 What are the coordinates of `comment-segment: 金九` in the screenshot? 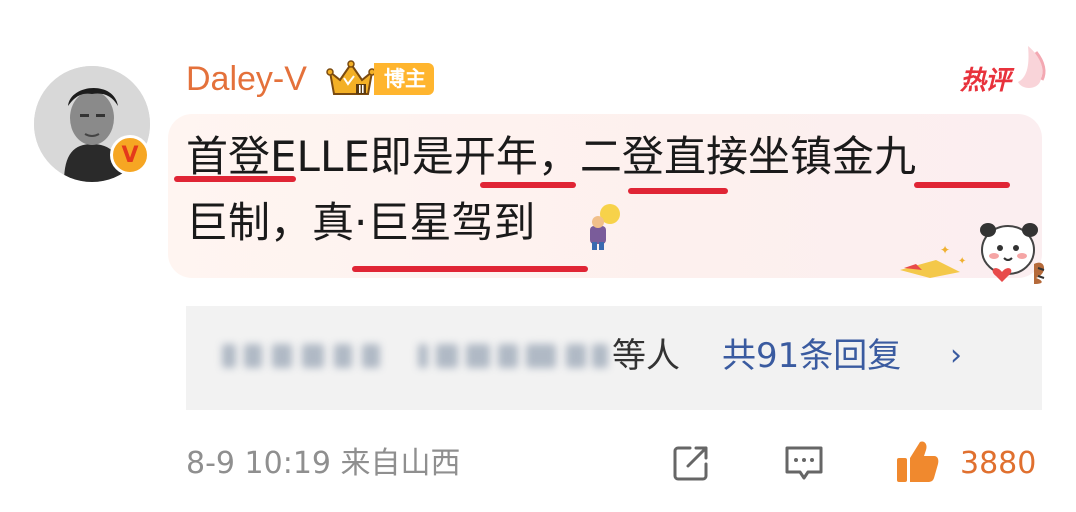 It's located at (873, 156).